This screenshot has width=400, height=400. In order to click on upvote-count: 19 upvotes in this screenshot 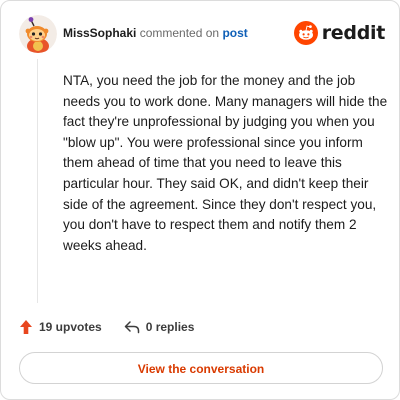, I will do `click(70, 327)`.